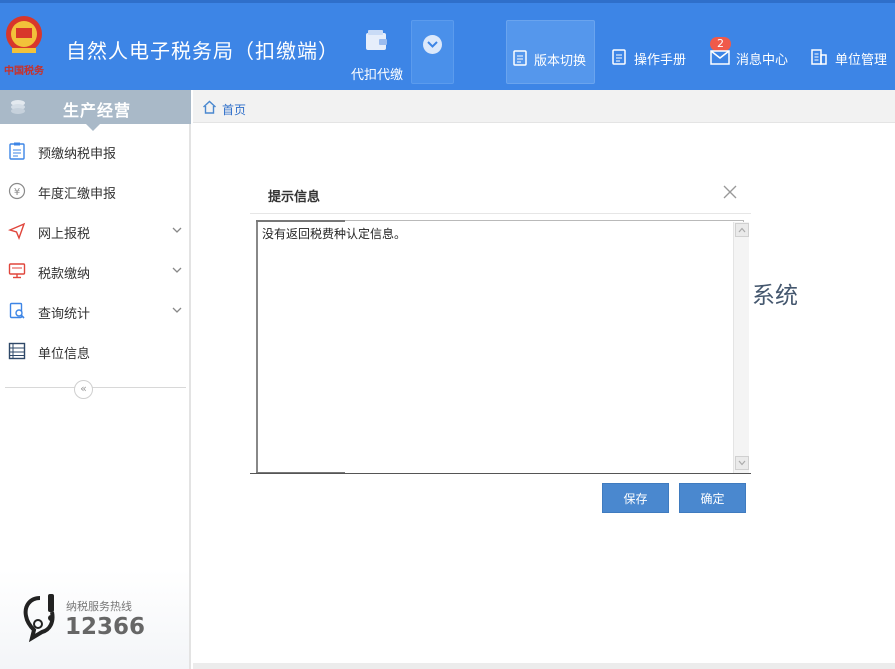  Describe the element at coordinates (619, 57) in the screenshot. I see `manual-icon` at that location.